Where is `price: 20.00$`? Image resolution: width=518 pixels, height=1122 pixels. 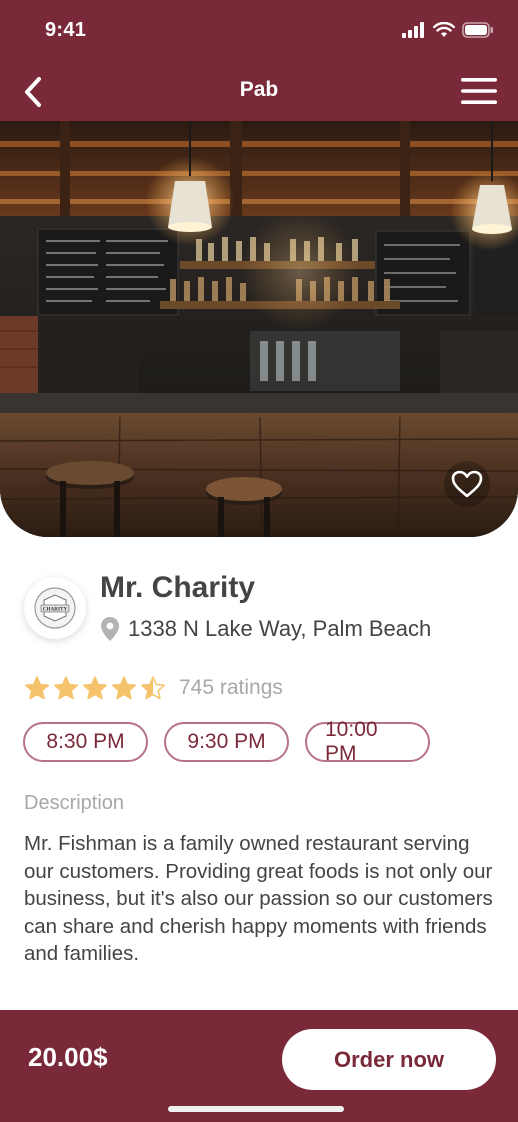 price: 20.00$ is located at coordinates (68, 1057).